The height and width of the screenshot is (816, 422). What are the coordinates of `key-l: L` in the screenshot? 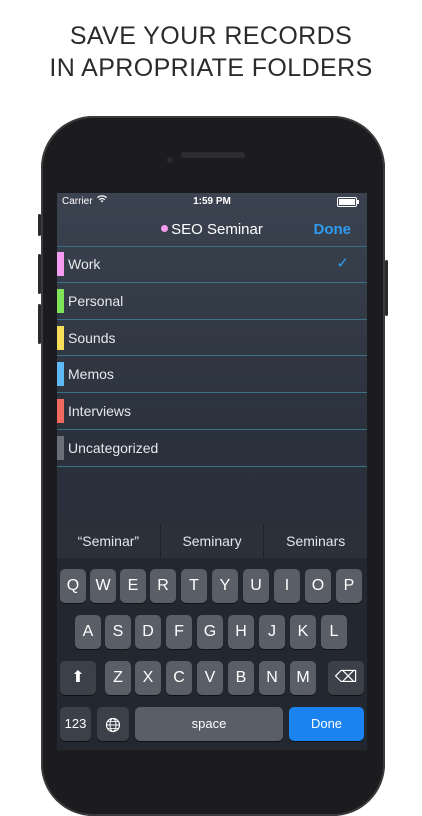 It's located at (334, 632).